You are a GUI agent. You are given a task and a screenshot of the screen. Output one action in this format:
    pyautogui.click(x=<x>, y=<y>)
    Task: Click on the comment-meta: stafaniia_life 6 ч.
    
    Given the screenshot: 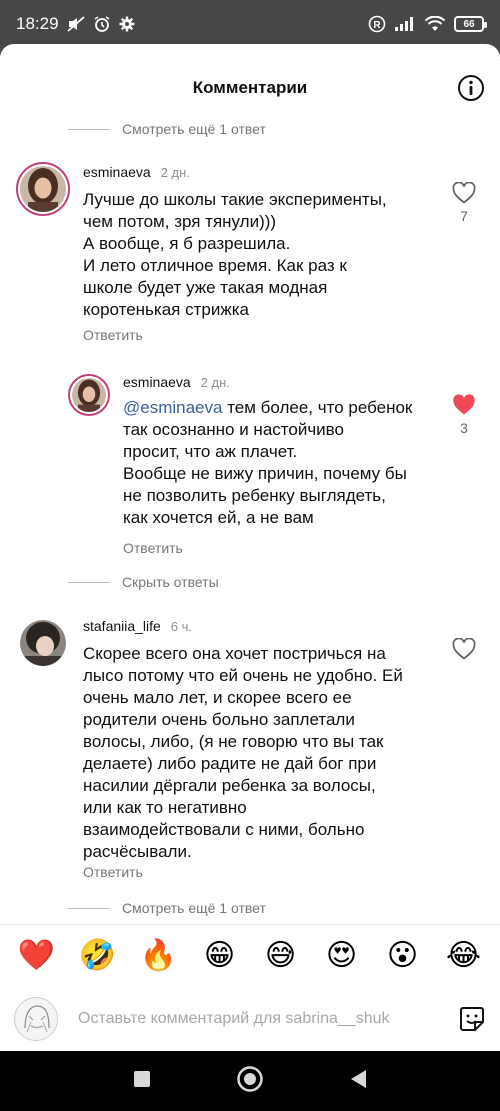 What is the action you would take?
    pyautogui.click(x=137, y=626)
    